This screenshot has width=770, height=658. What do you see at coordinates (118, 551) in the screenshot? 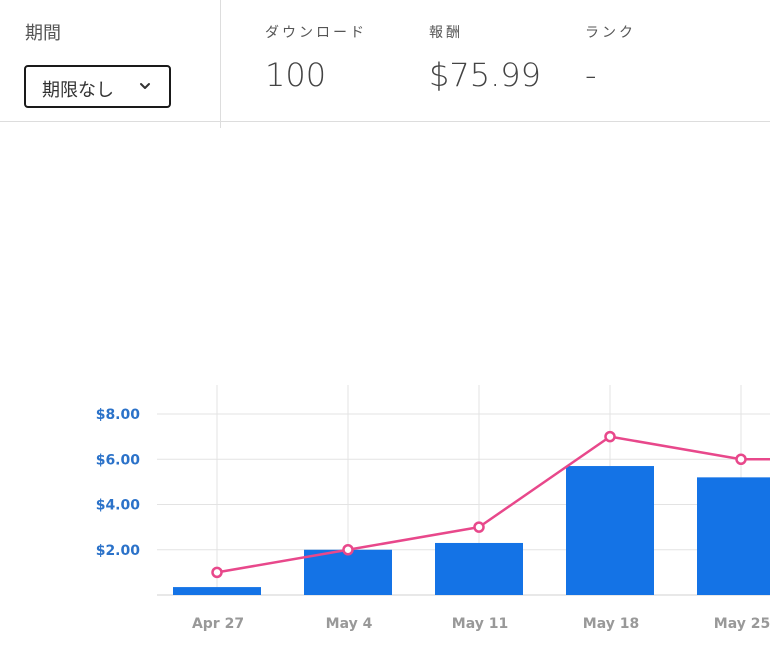
I see `y-tick-label: $2.00` at bounding box center [118, 551].